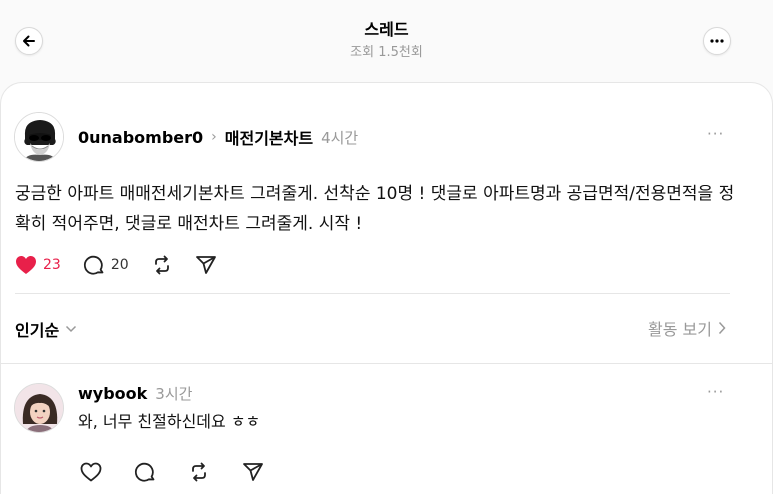  Describe the element at coordinates (214, 137) in the screenshot. I see `chevron-right-icon: ›` at that location.